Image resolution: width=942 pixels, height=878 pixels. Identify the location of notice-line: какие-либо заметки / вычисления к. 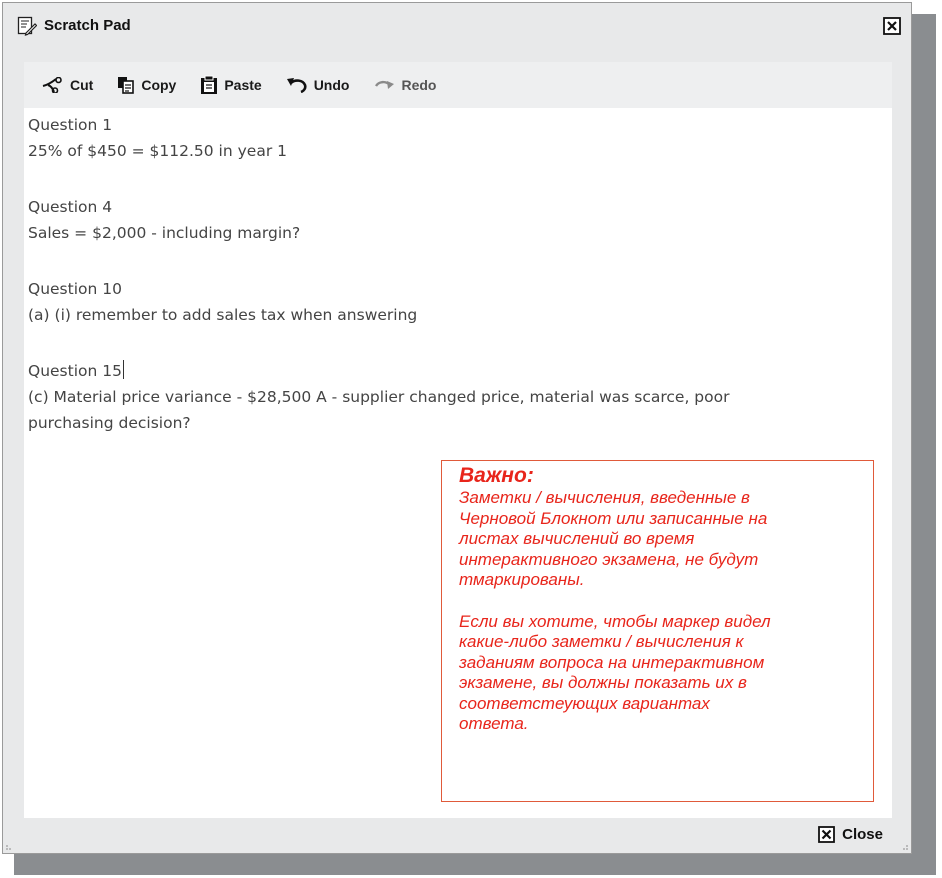
(601, 641).